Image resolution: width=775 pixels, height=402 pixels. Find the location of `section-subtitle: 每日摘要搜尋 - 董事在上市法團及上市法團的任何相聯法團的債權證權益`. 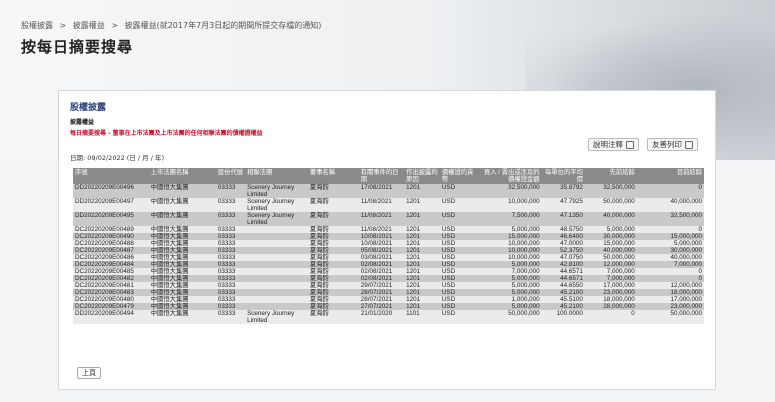

section-subtitle: 每日摘要搜尋 - 董事在上市法團及上市法團的任何相聯法團的債權證權益 is located at coordinates (166, 133).